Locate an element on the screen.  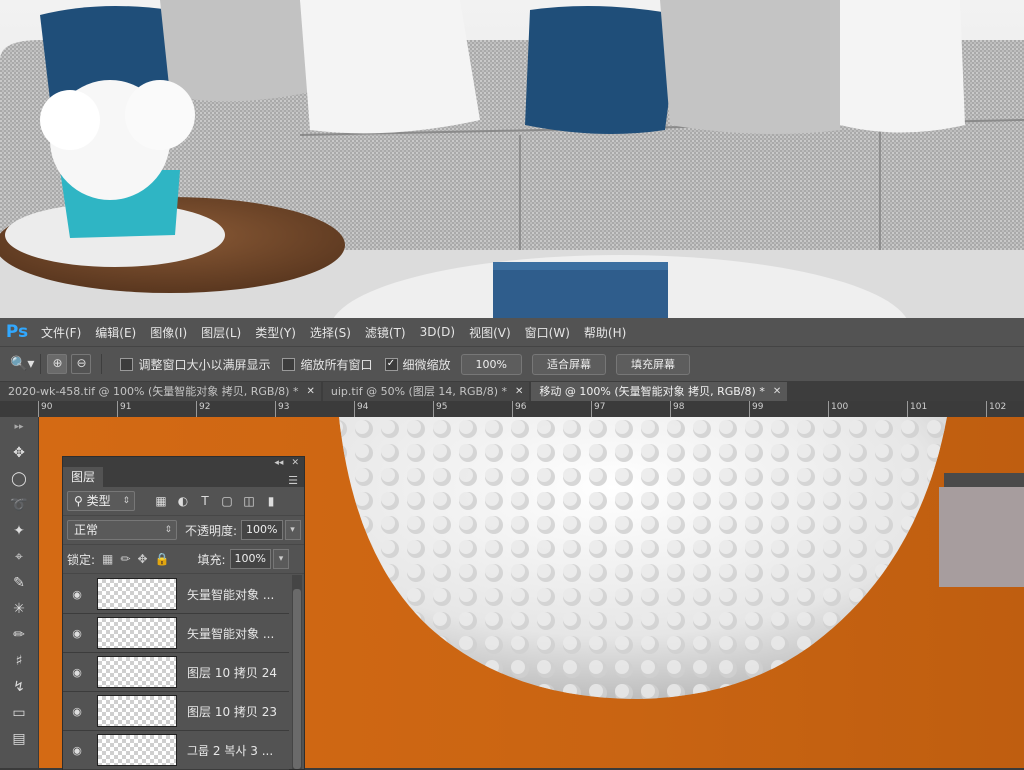
magic-wand-icon: ✦ is located at coordinates (19, 531).